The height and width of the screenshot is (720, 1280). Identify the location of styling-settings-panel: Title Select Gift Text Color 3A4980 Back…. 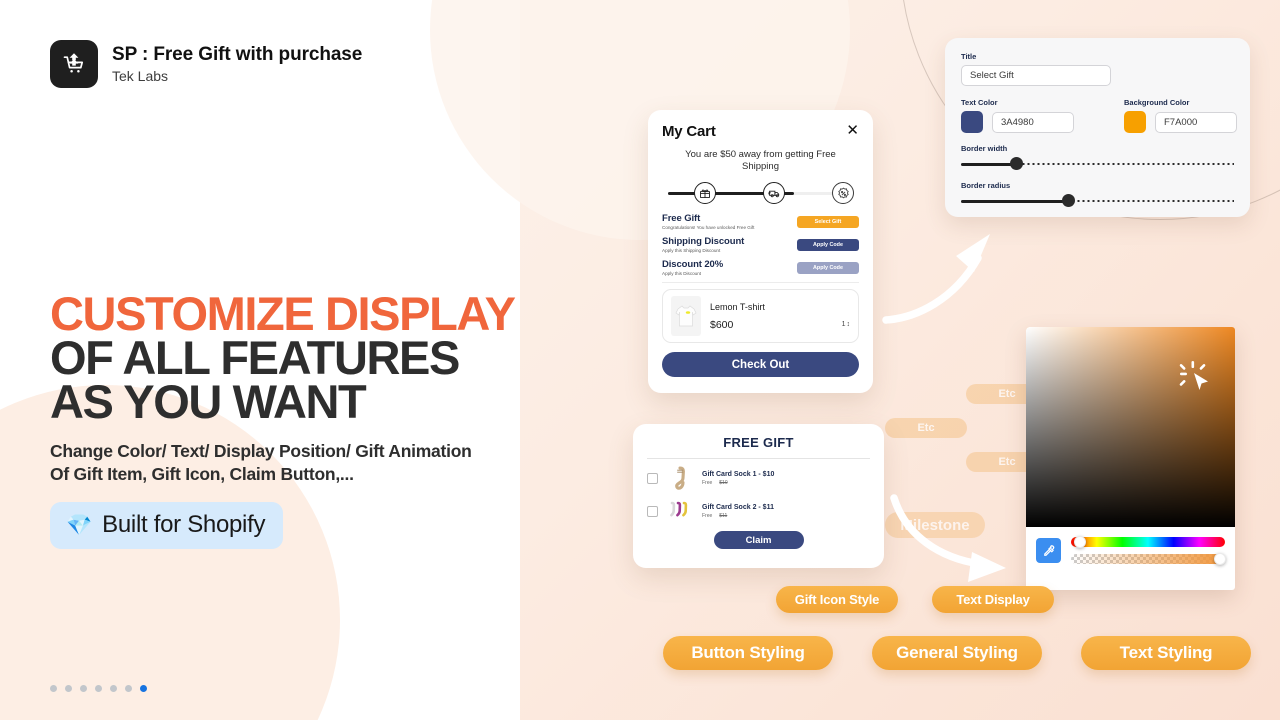
(1097, 127).